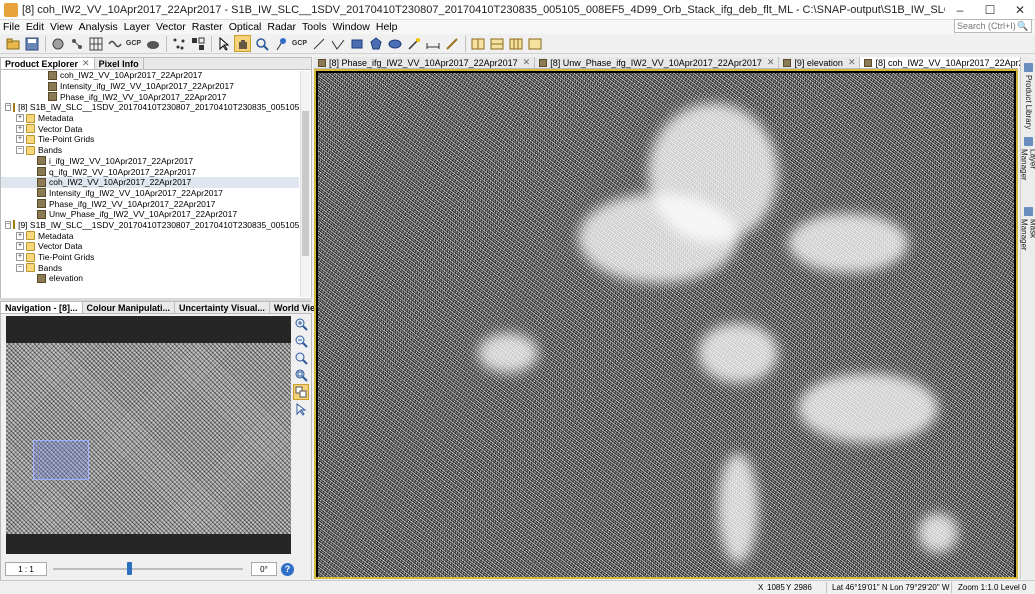 The image size is (1035, 594). Describe the element at coordinates (314, 27) in the screenshot. I see `menu-tools: Tools` at that location.